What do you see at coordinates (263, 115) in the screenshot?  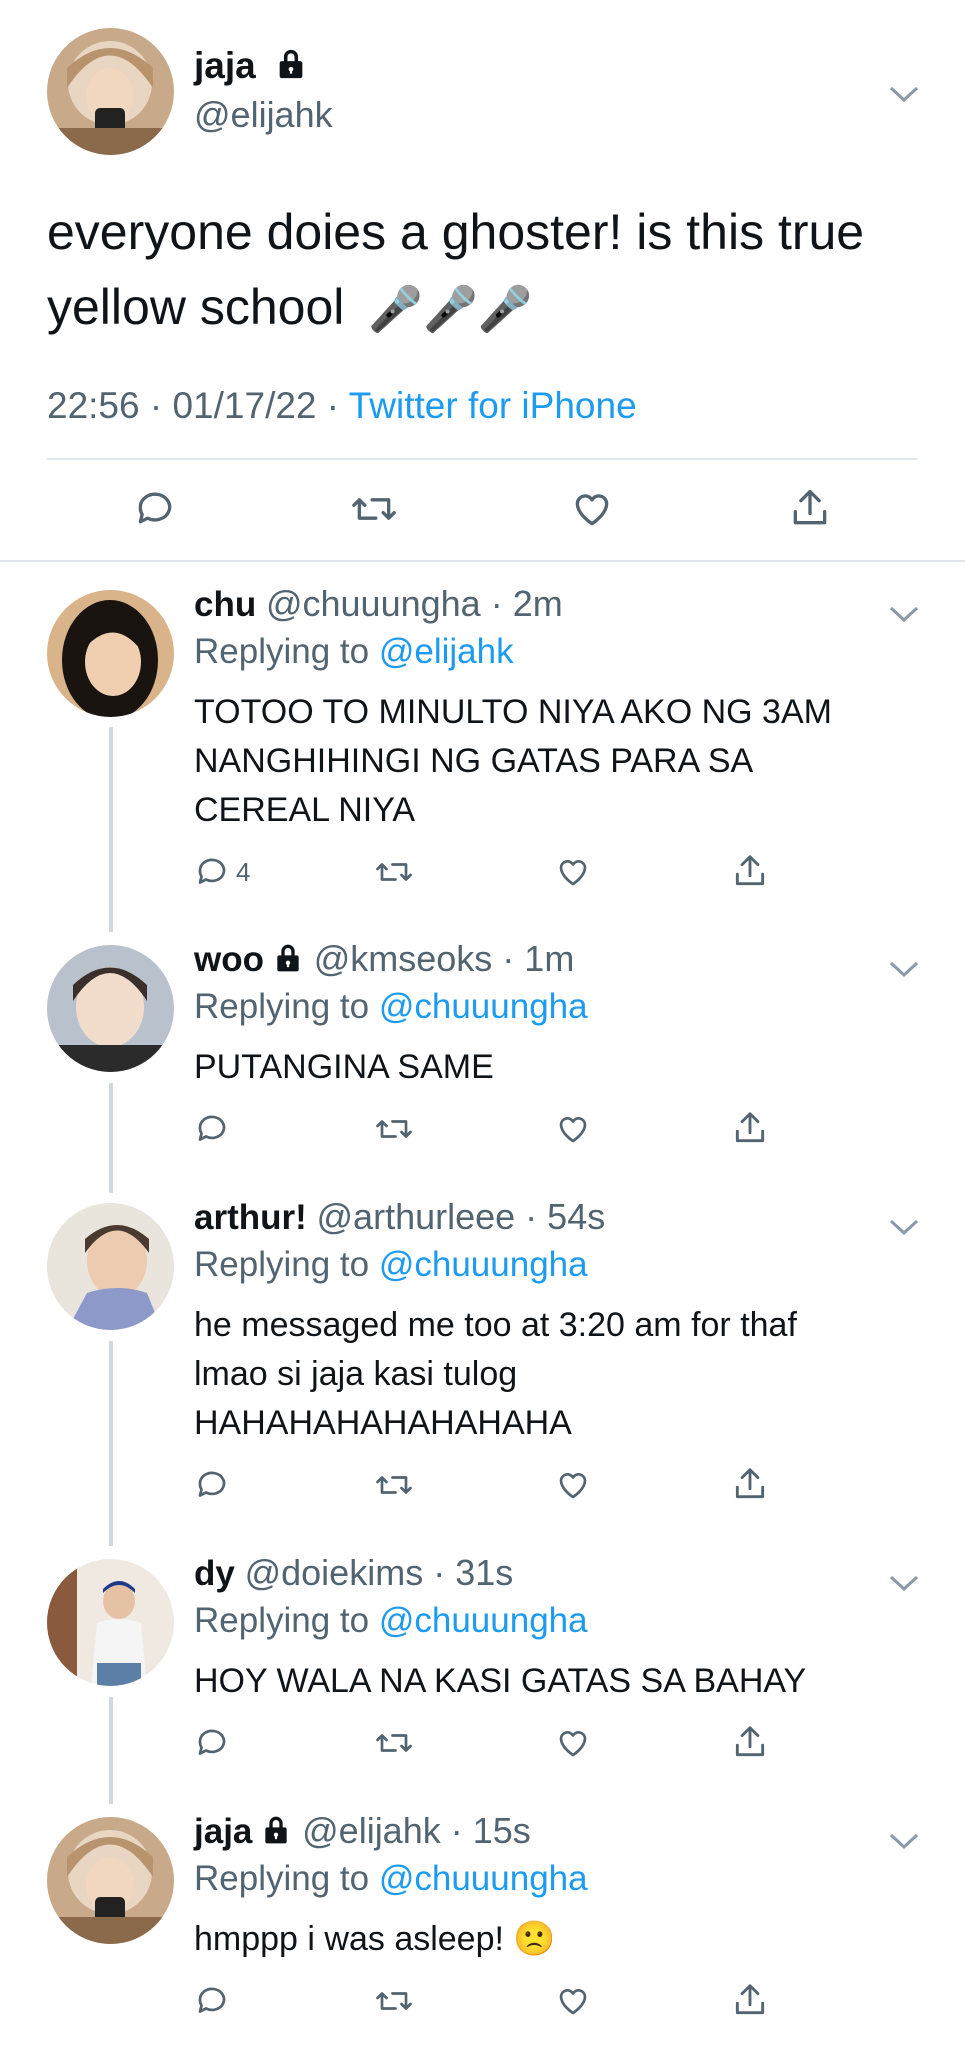 I see `author-handle: @elijahk` at bounding box center [263, 115].